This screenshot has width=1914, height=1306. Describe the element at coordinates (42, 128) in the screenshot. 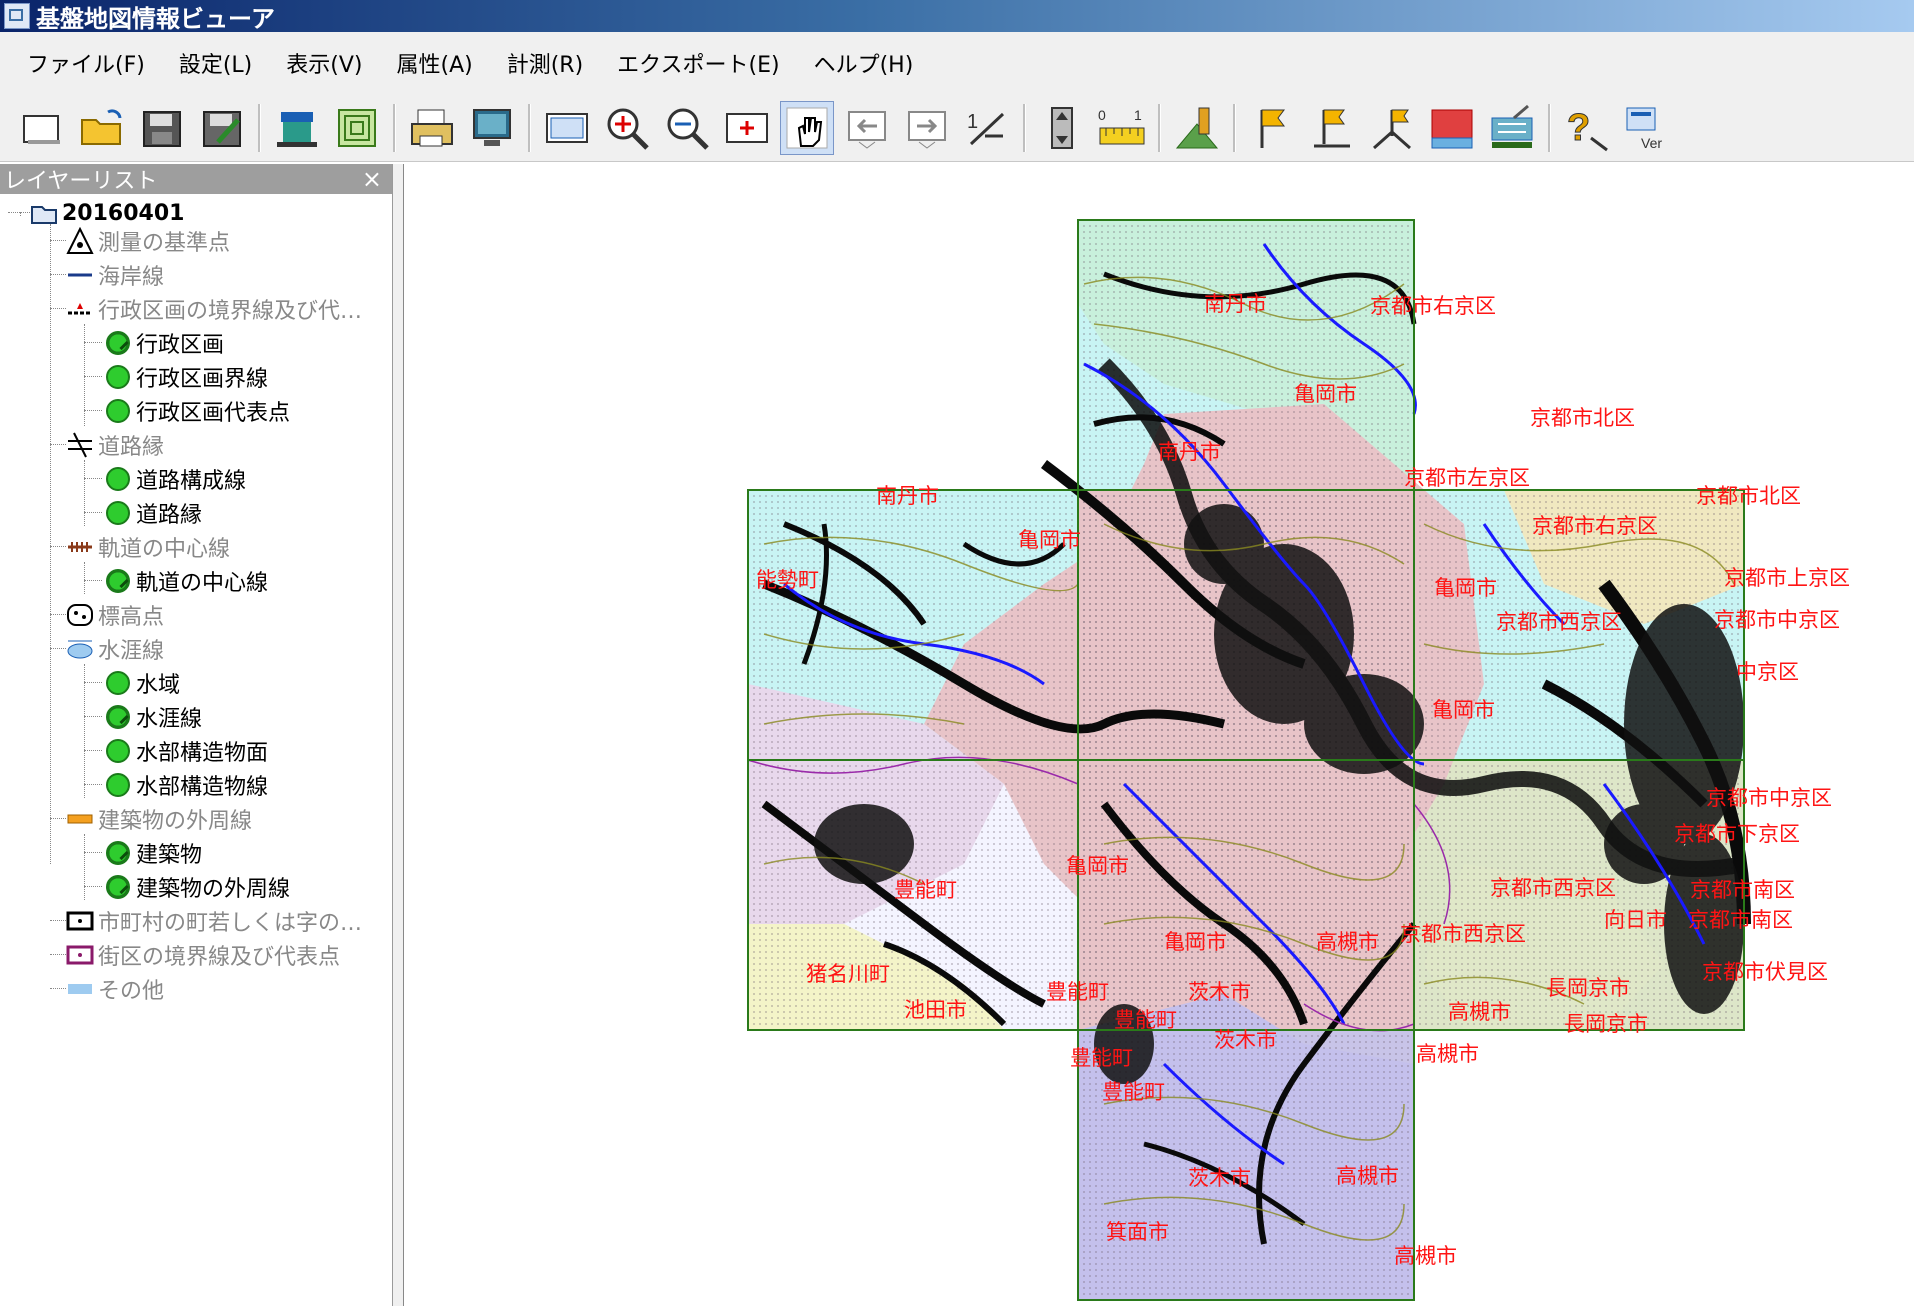

I see `new-icon` at that location.